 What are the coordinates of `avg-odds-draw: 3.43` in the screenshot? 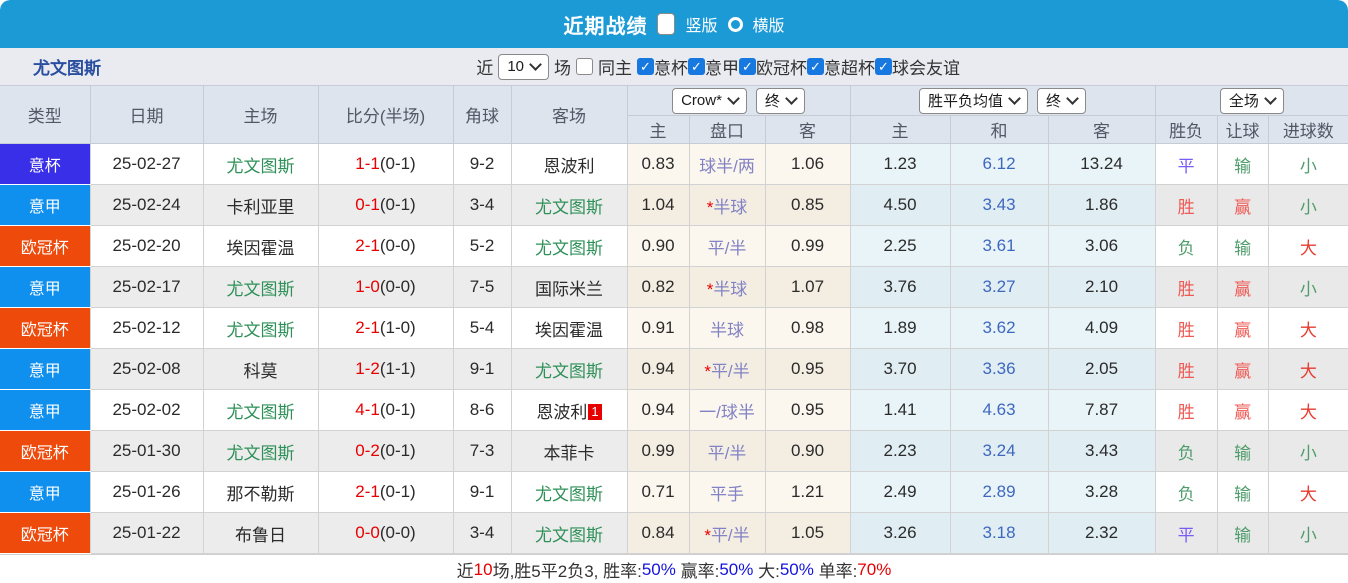 It's located at (999, 205).